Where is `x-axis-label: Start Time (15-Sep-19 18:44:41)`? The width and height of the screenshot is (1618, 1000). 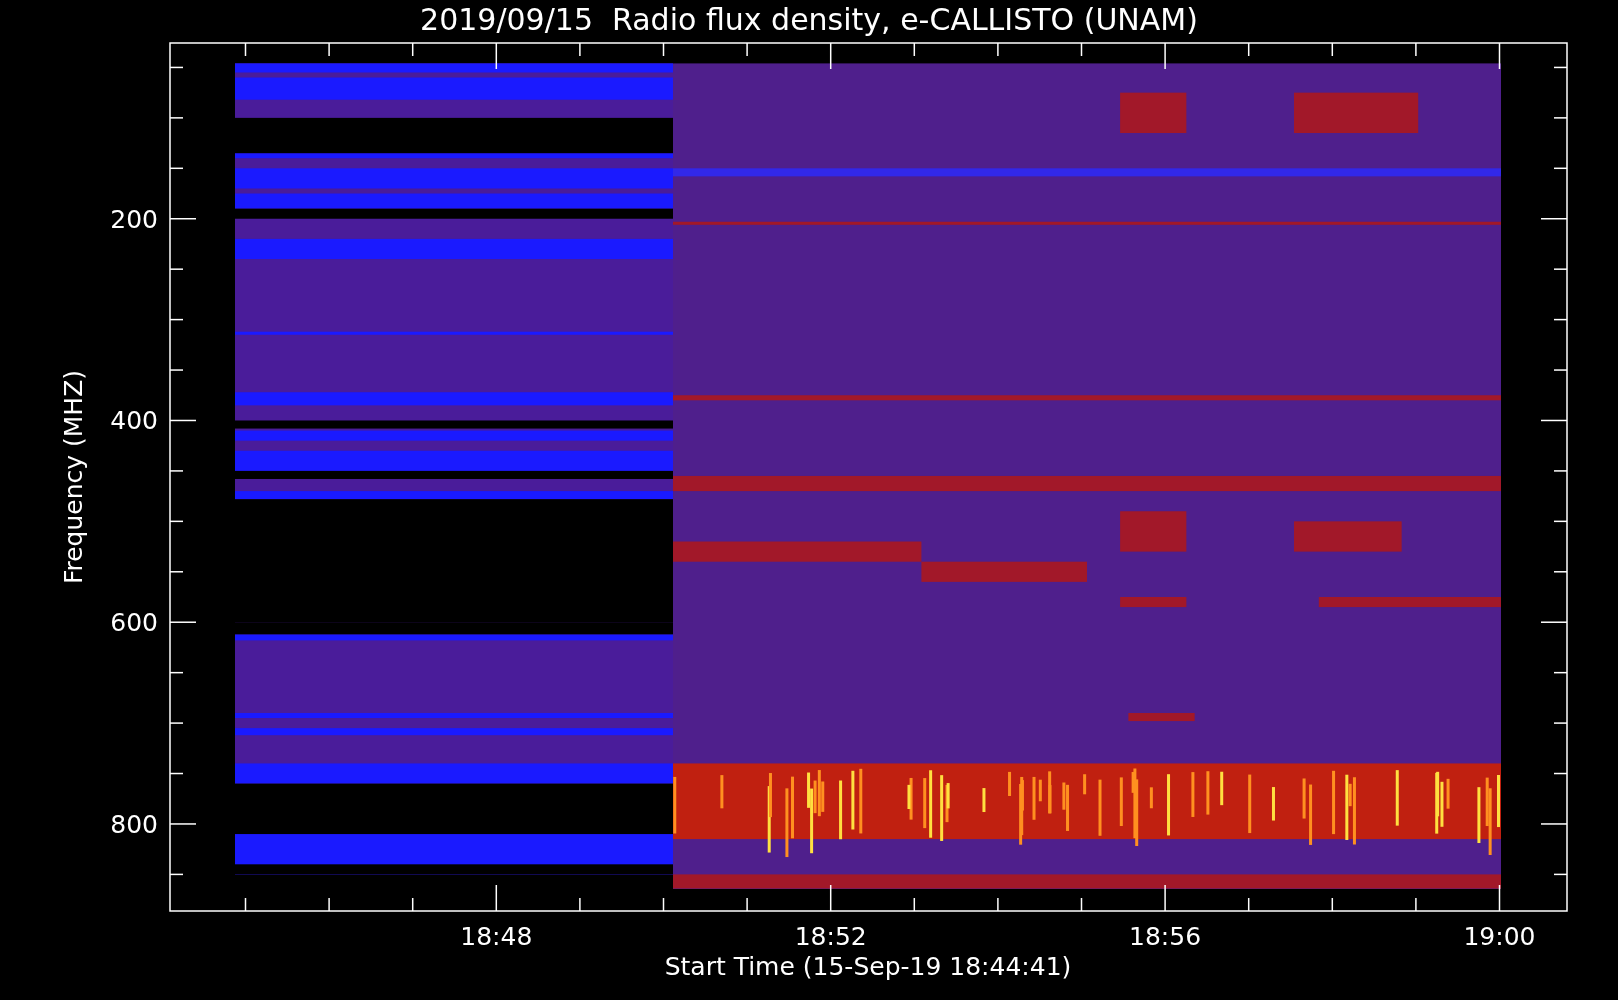 x-axis-label: Start Time (15-Sep-19 18:44:41) is located at coordinates (868, 966).